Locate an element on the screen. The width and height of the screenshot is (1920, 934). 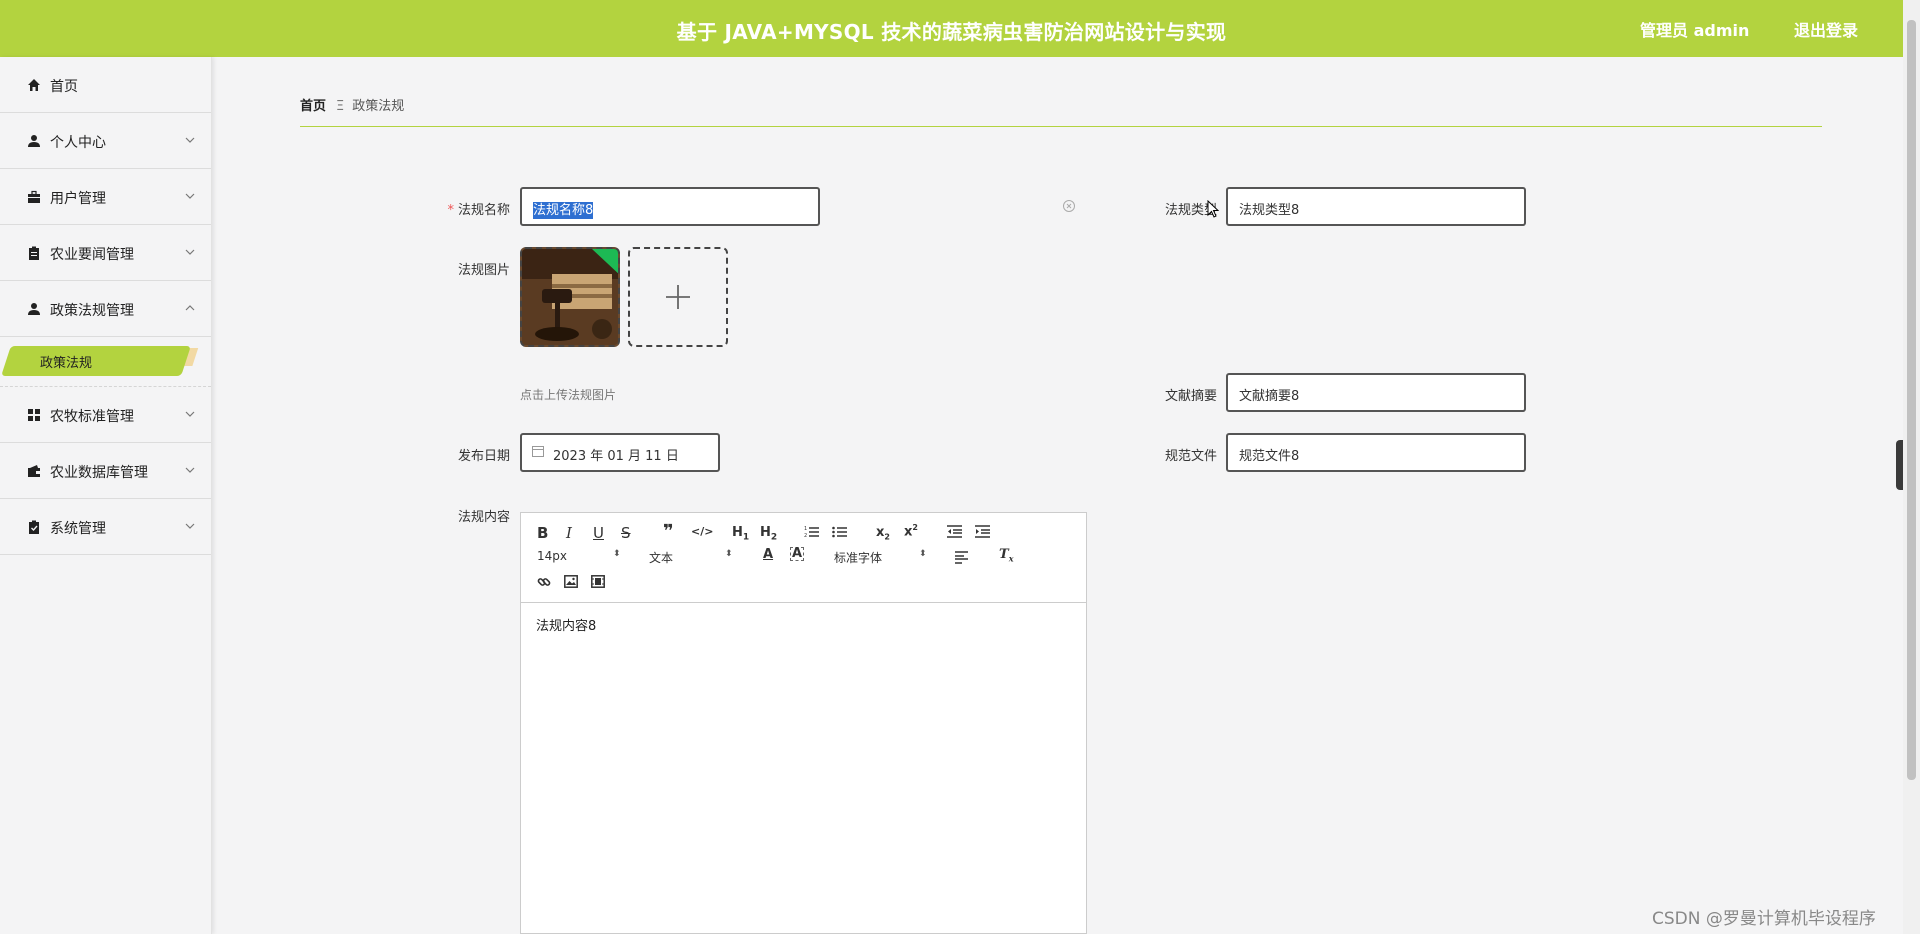
breadcrumb-divider is located at coordinates (1061, 126).